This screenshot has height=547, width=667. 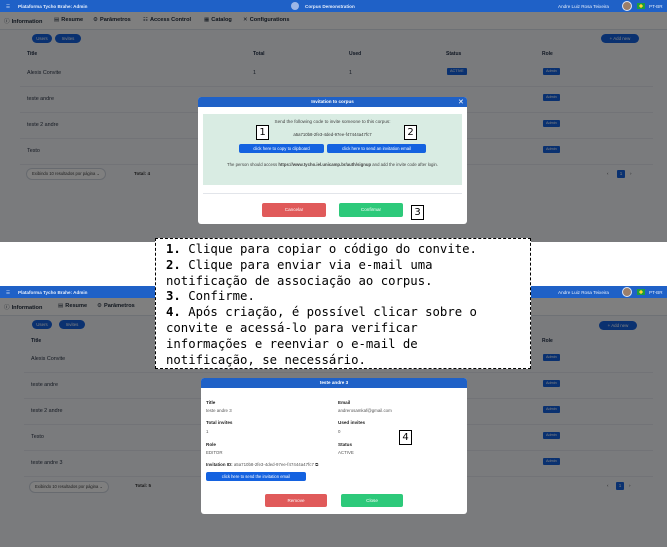 What do you see at coordinates (219, 422) in the screenshot?
I see `field-label-total-invites: Total invites` at bounding box center [219, 422].